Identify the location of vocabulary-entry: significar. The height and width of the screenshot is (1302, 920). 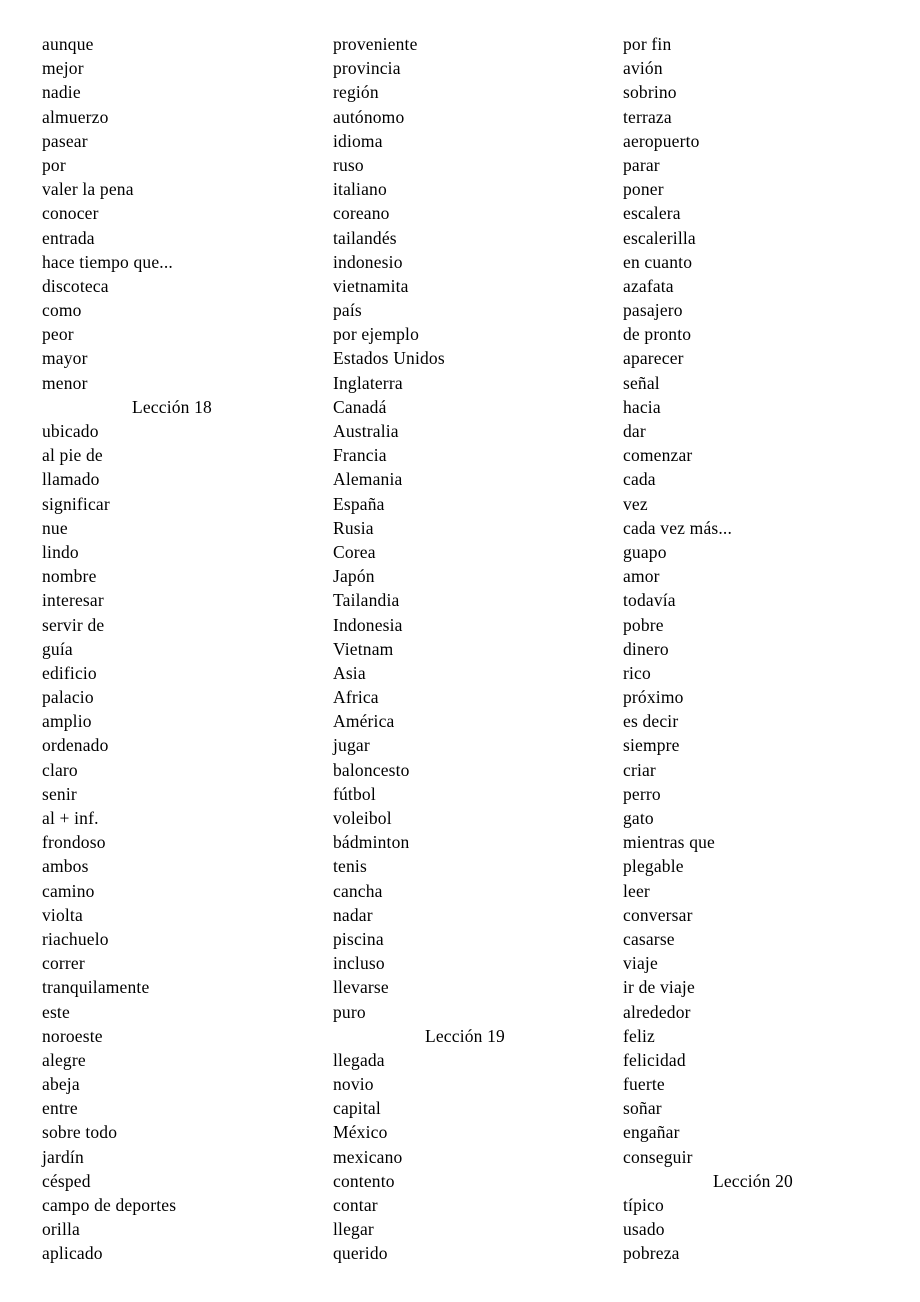
(76, 503).